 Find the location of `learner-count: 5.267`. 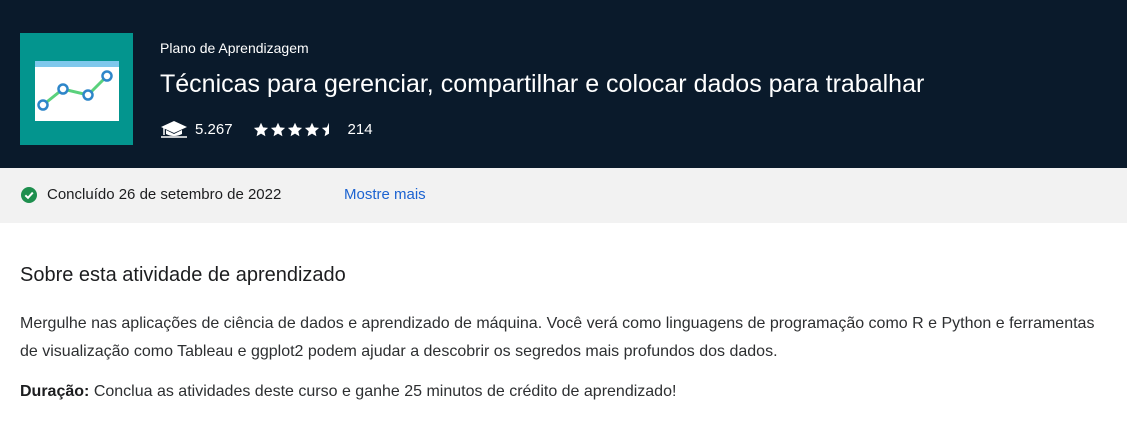

learner-count: 5.267 is located at coordinates (214, 129).